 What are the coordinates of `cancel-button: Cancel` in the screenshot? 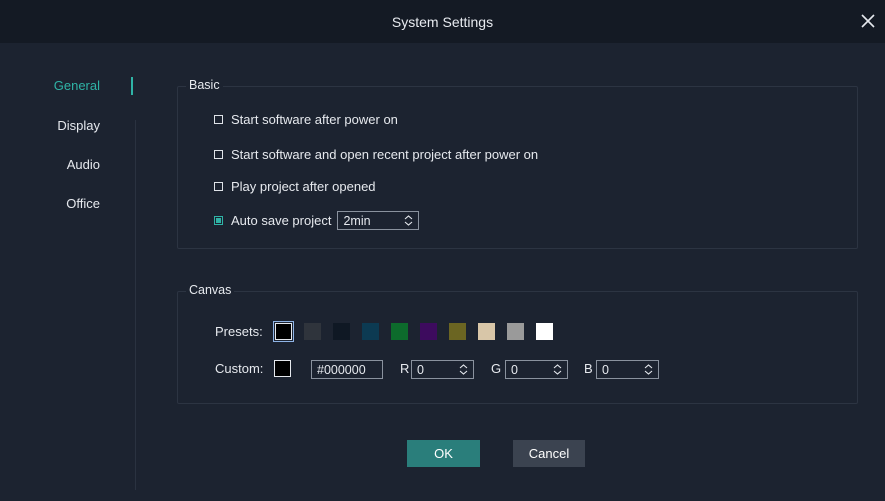 It's located at (549, 453).